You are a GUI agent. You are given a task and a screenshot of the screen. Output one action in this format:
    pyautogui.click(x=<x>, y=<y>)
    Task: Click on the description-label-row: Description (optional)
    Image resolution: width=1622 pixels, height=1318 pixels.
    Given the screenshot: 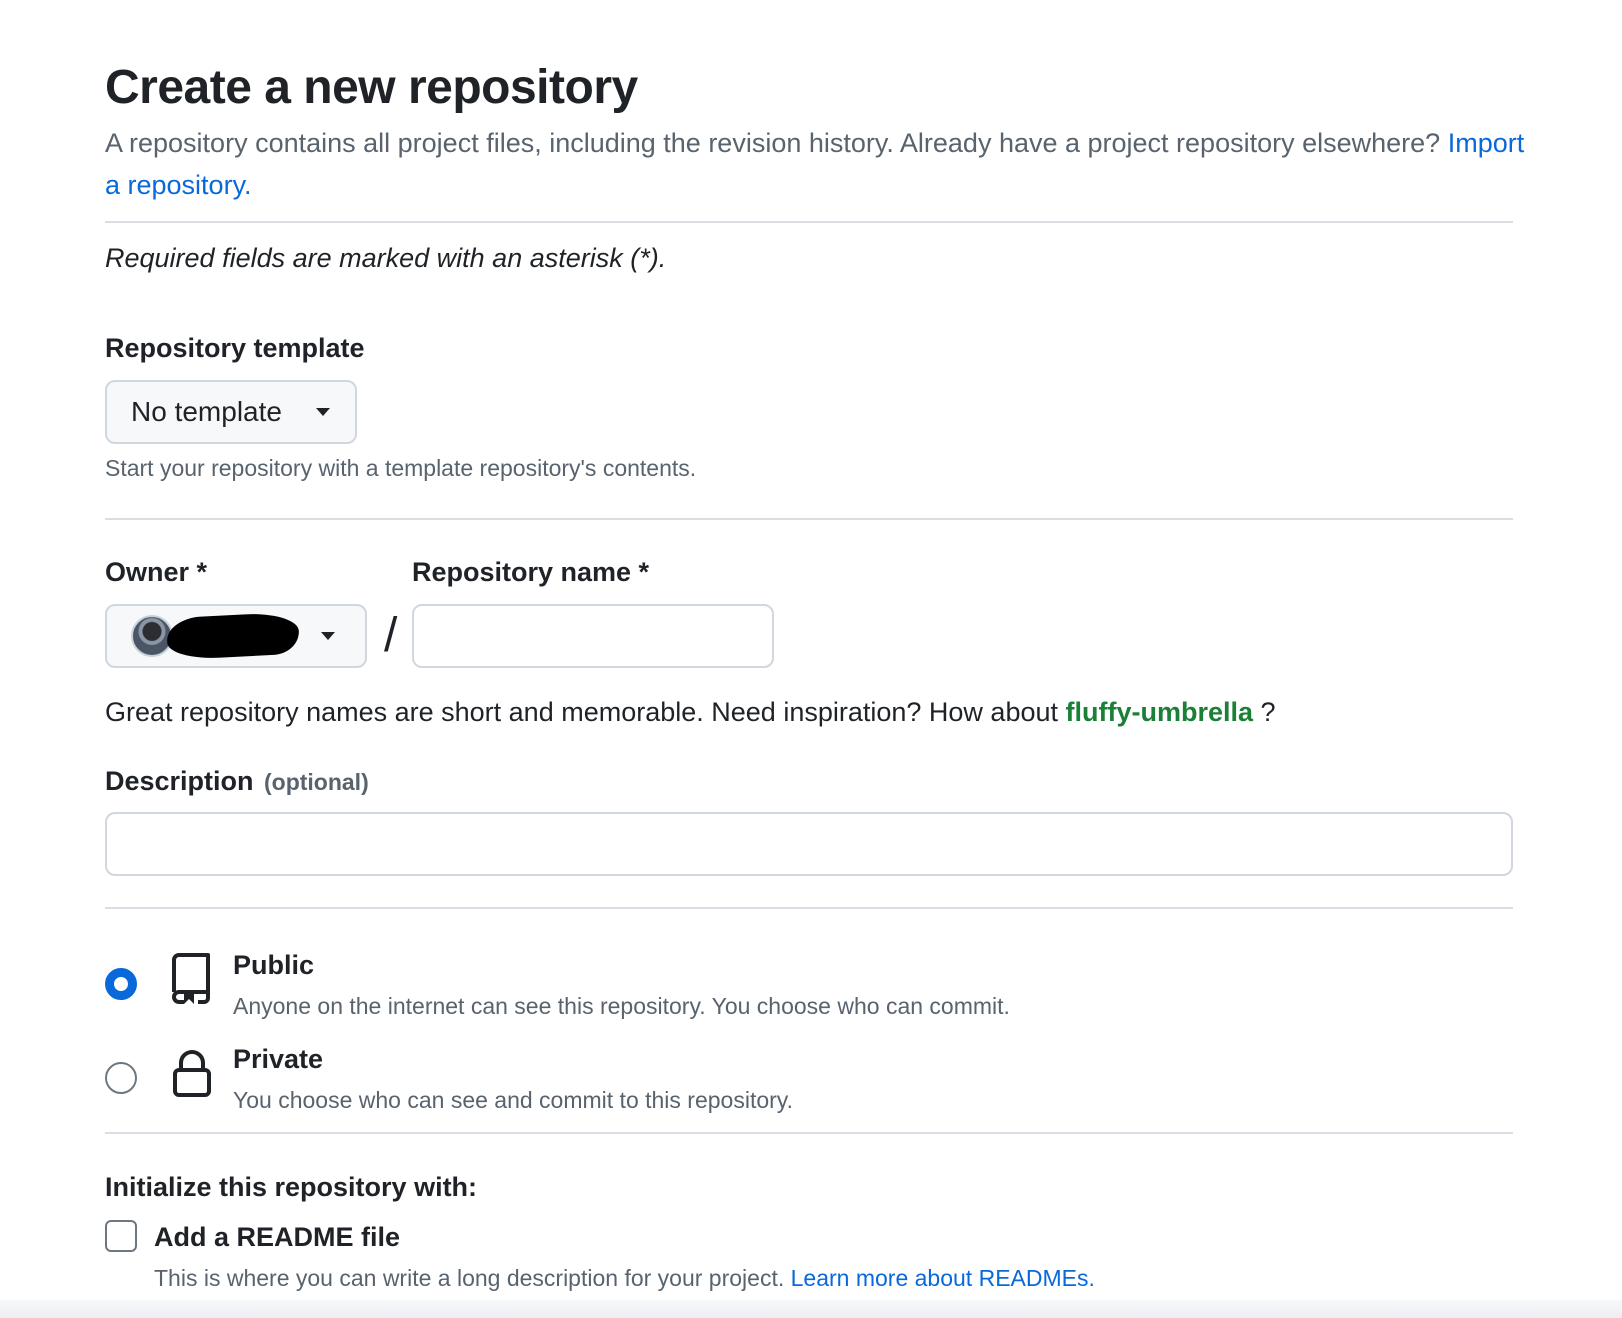 What is the action you would take?
    pyautogui.click(x=237, y=781)
    